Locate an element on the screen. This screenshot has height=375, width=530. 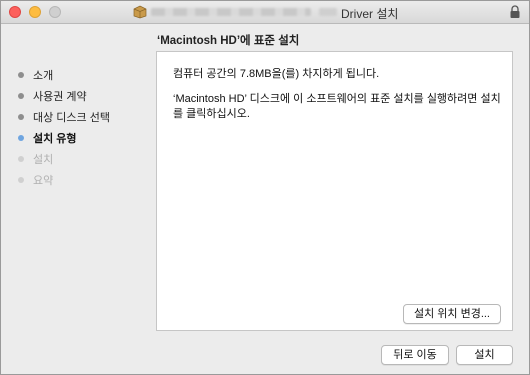
step-license: 사용권 계약 is located at coordinates (62, 100).